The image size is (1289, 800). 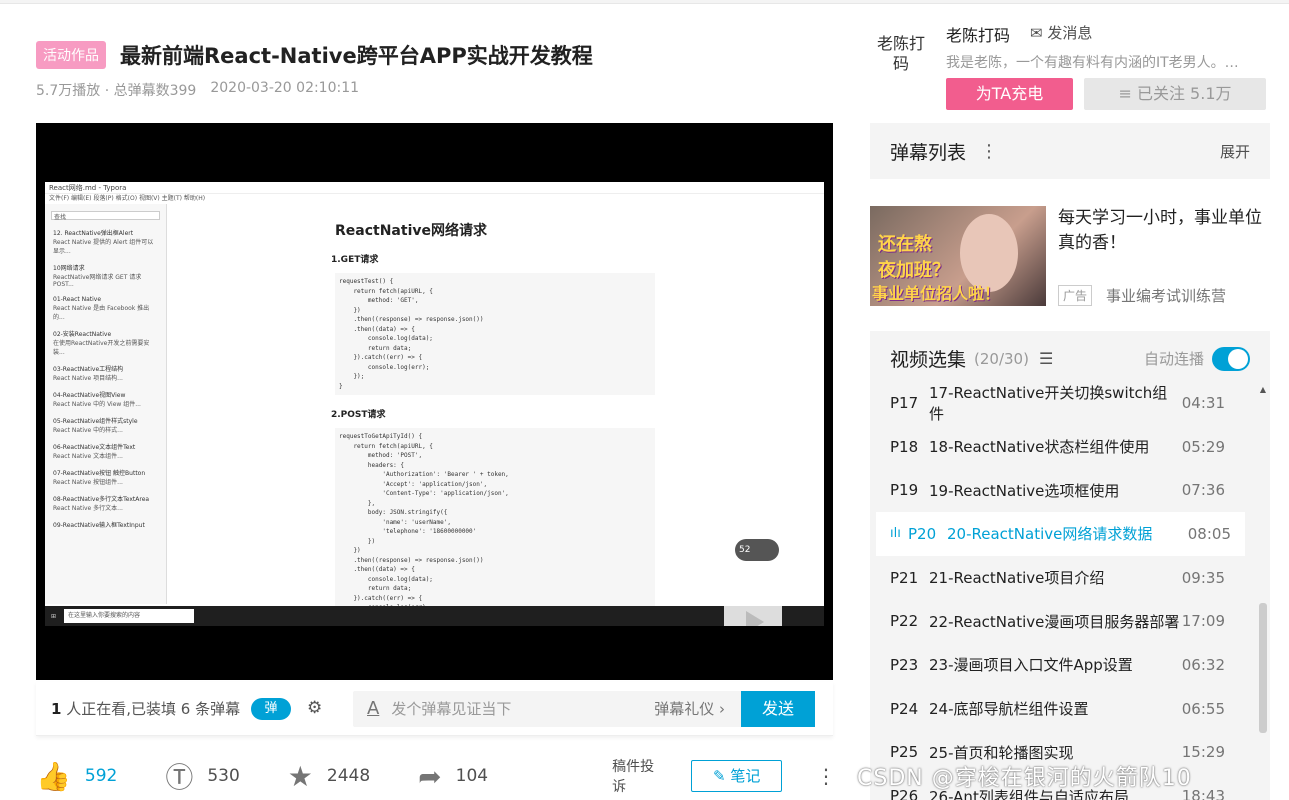 I want to click on part-number: P22, so click(x=904, y=621).